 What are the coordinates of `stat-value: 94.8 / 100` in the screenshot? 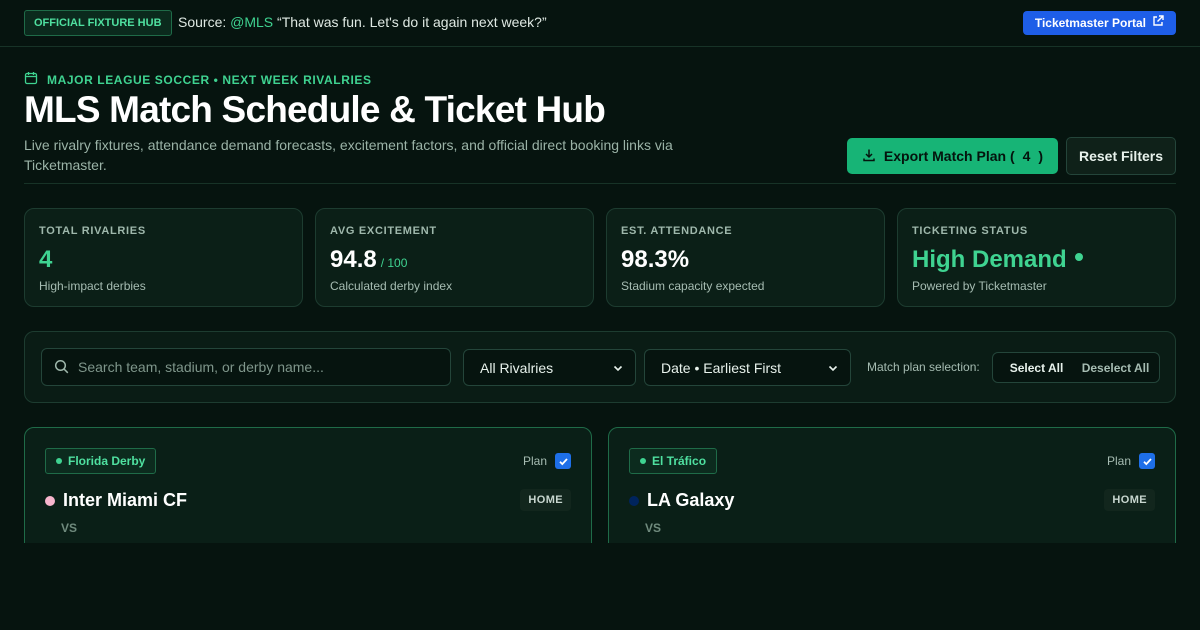 It's located at (454, 260).